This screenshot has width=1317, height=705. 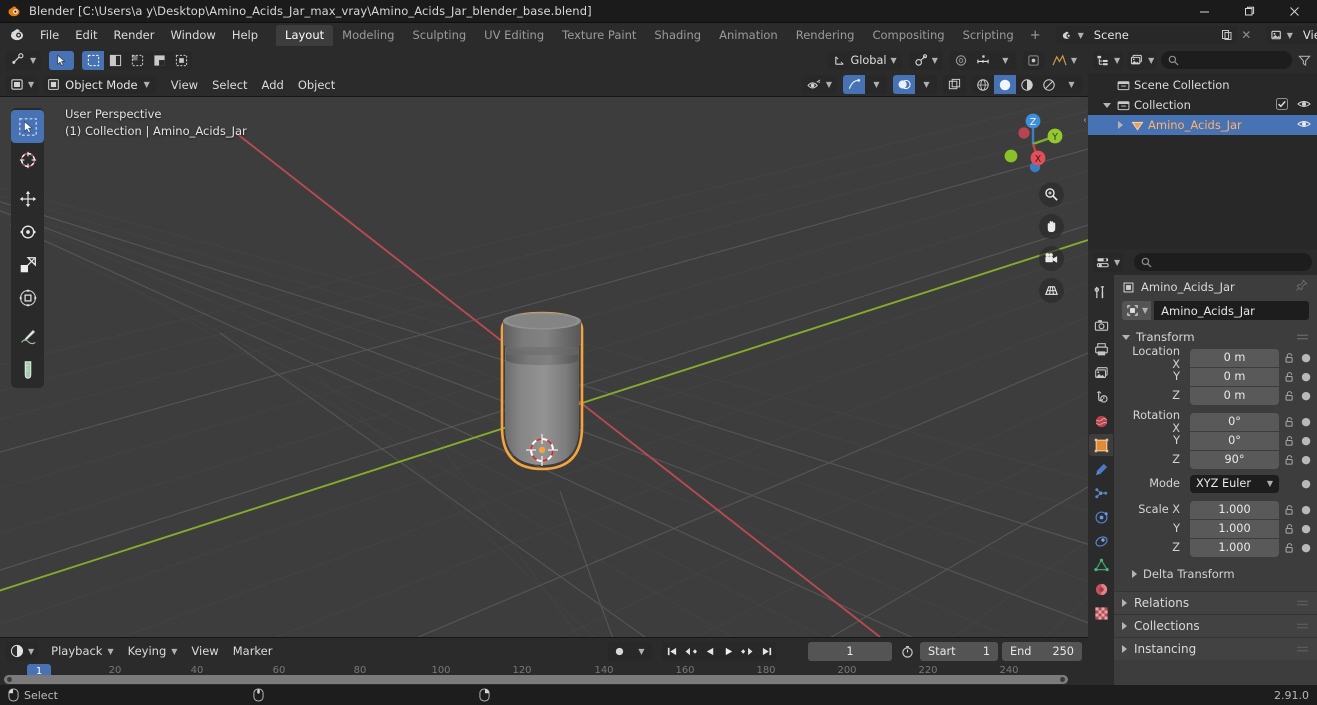 What do you see at coordinates (1101, 517) in the screenshot?
I see `physics-tab` at bounding box center [1101, 517].